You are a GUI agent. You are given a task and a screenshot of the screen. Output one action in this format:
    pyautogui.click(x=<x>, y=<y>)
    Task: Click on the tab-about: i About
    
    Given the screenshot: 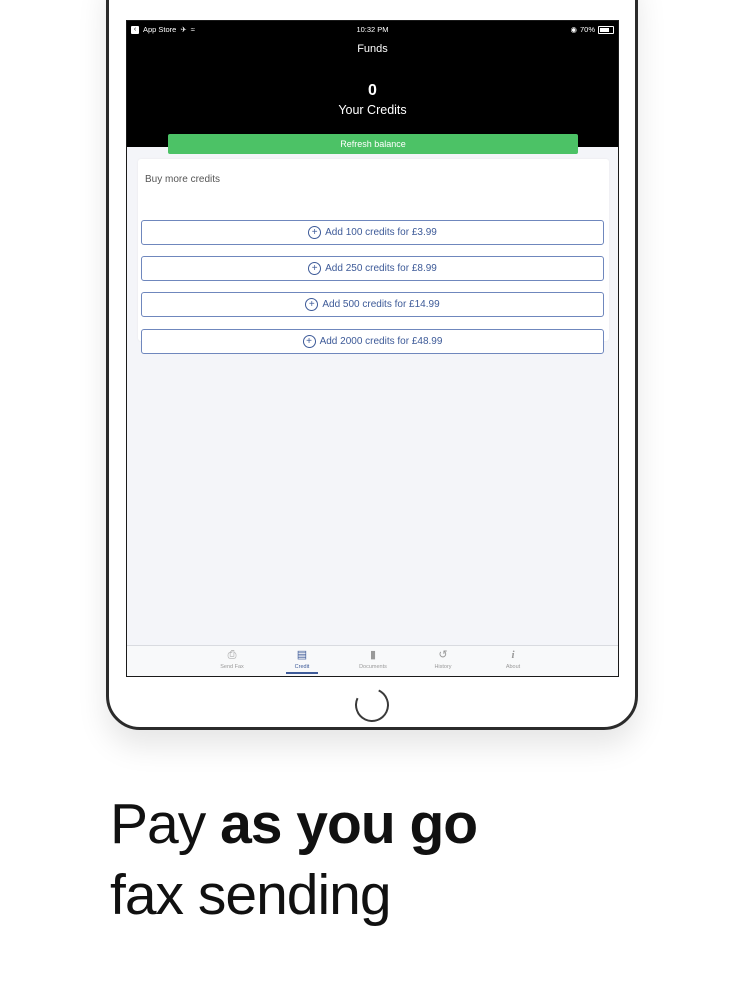 What is the action you would take?
    pyautogui.click(x=513, y=659)
    